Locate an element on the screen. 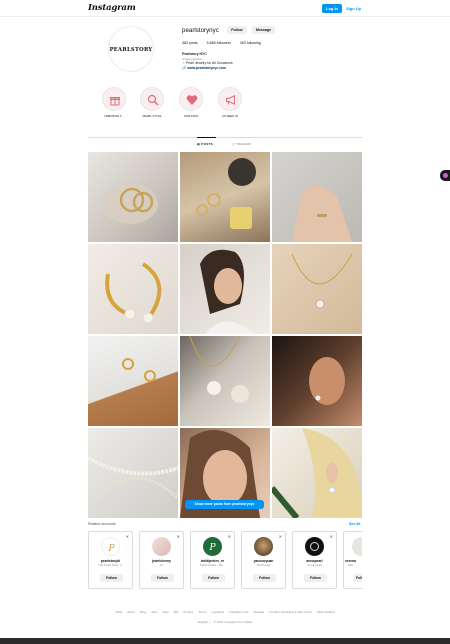 The height and width of the screenshot is (644, 450). tab-posts: ▦ POSTS is located at coordinates (205, 144).